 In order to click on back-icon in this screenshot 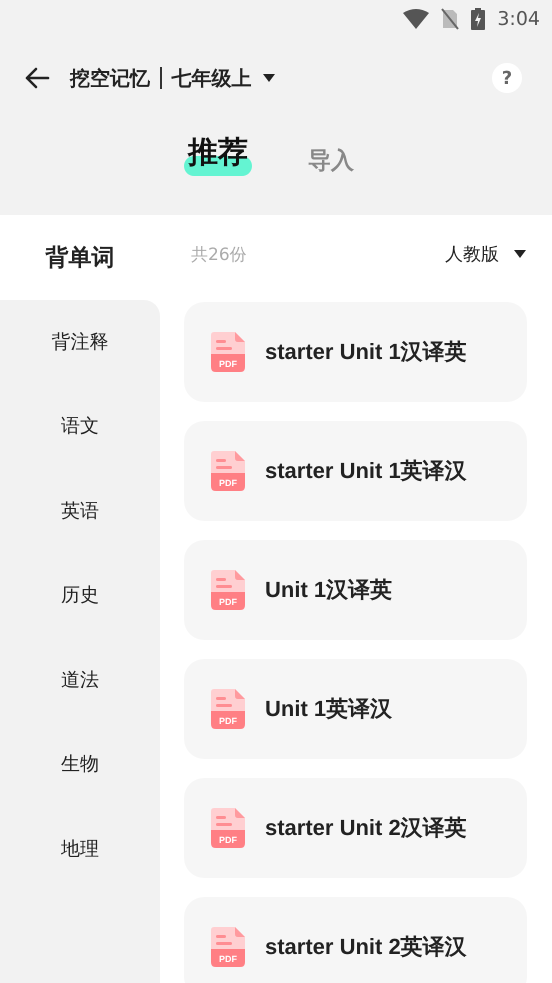, I will do `click(37, 78)`.